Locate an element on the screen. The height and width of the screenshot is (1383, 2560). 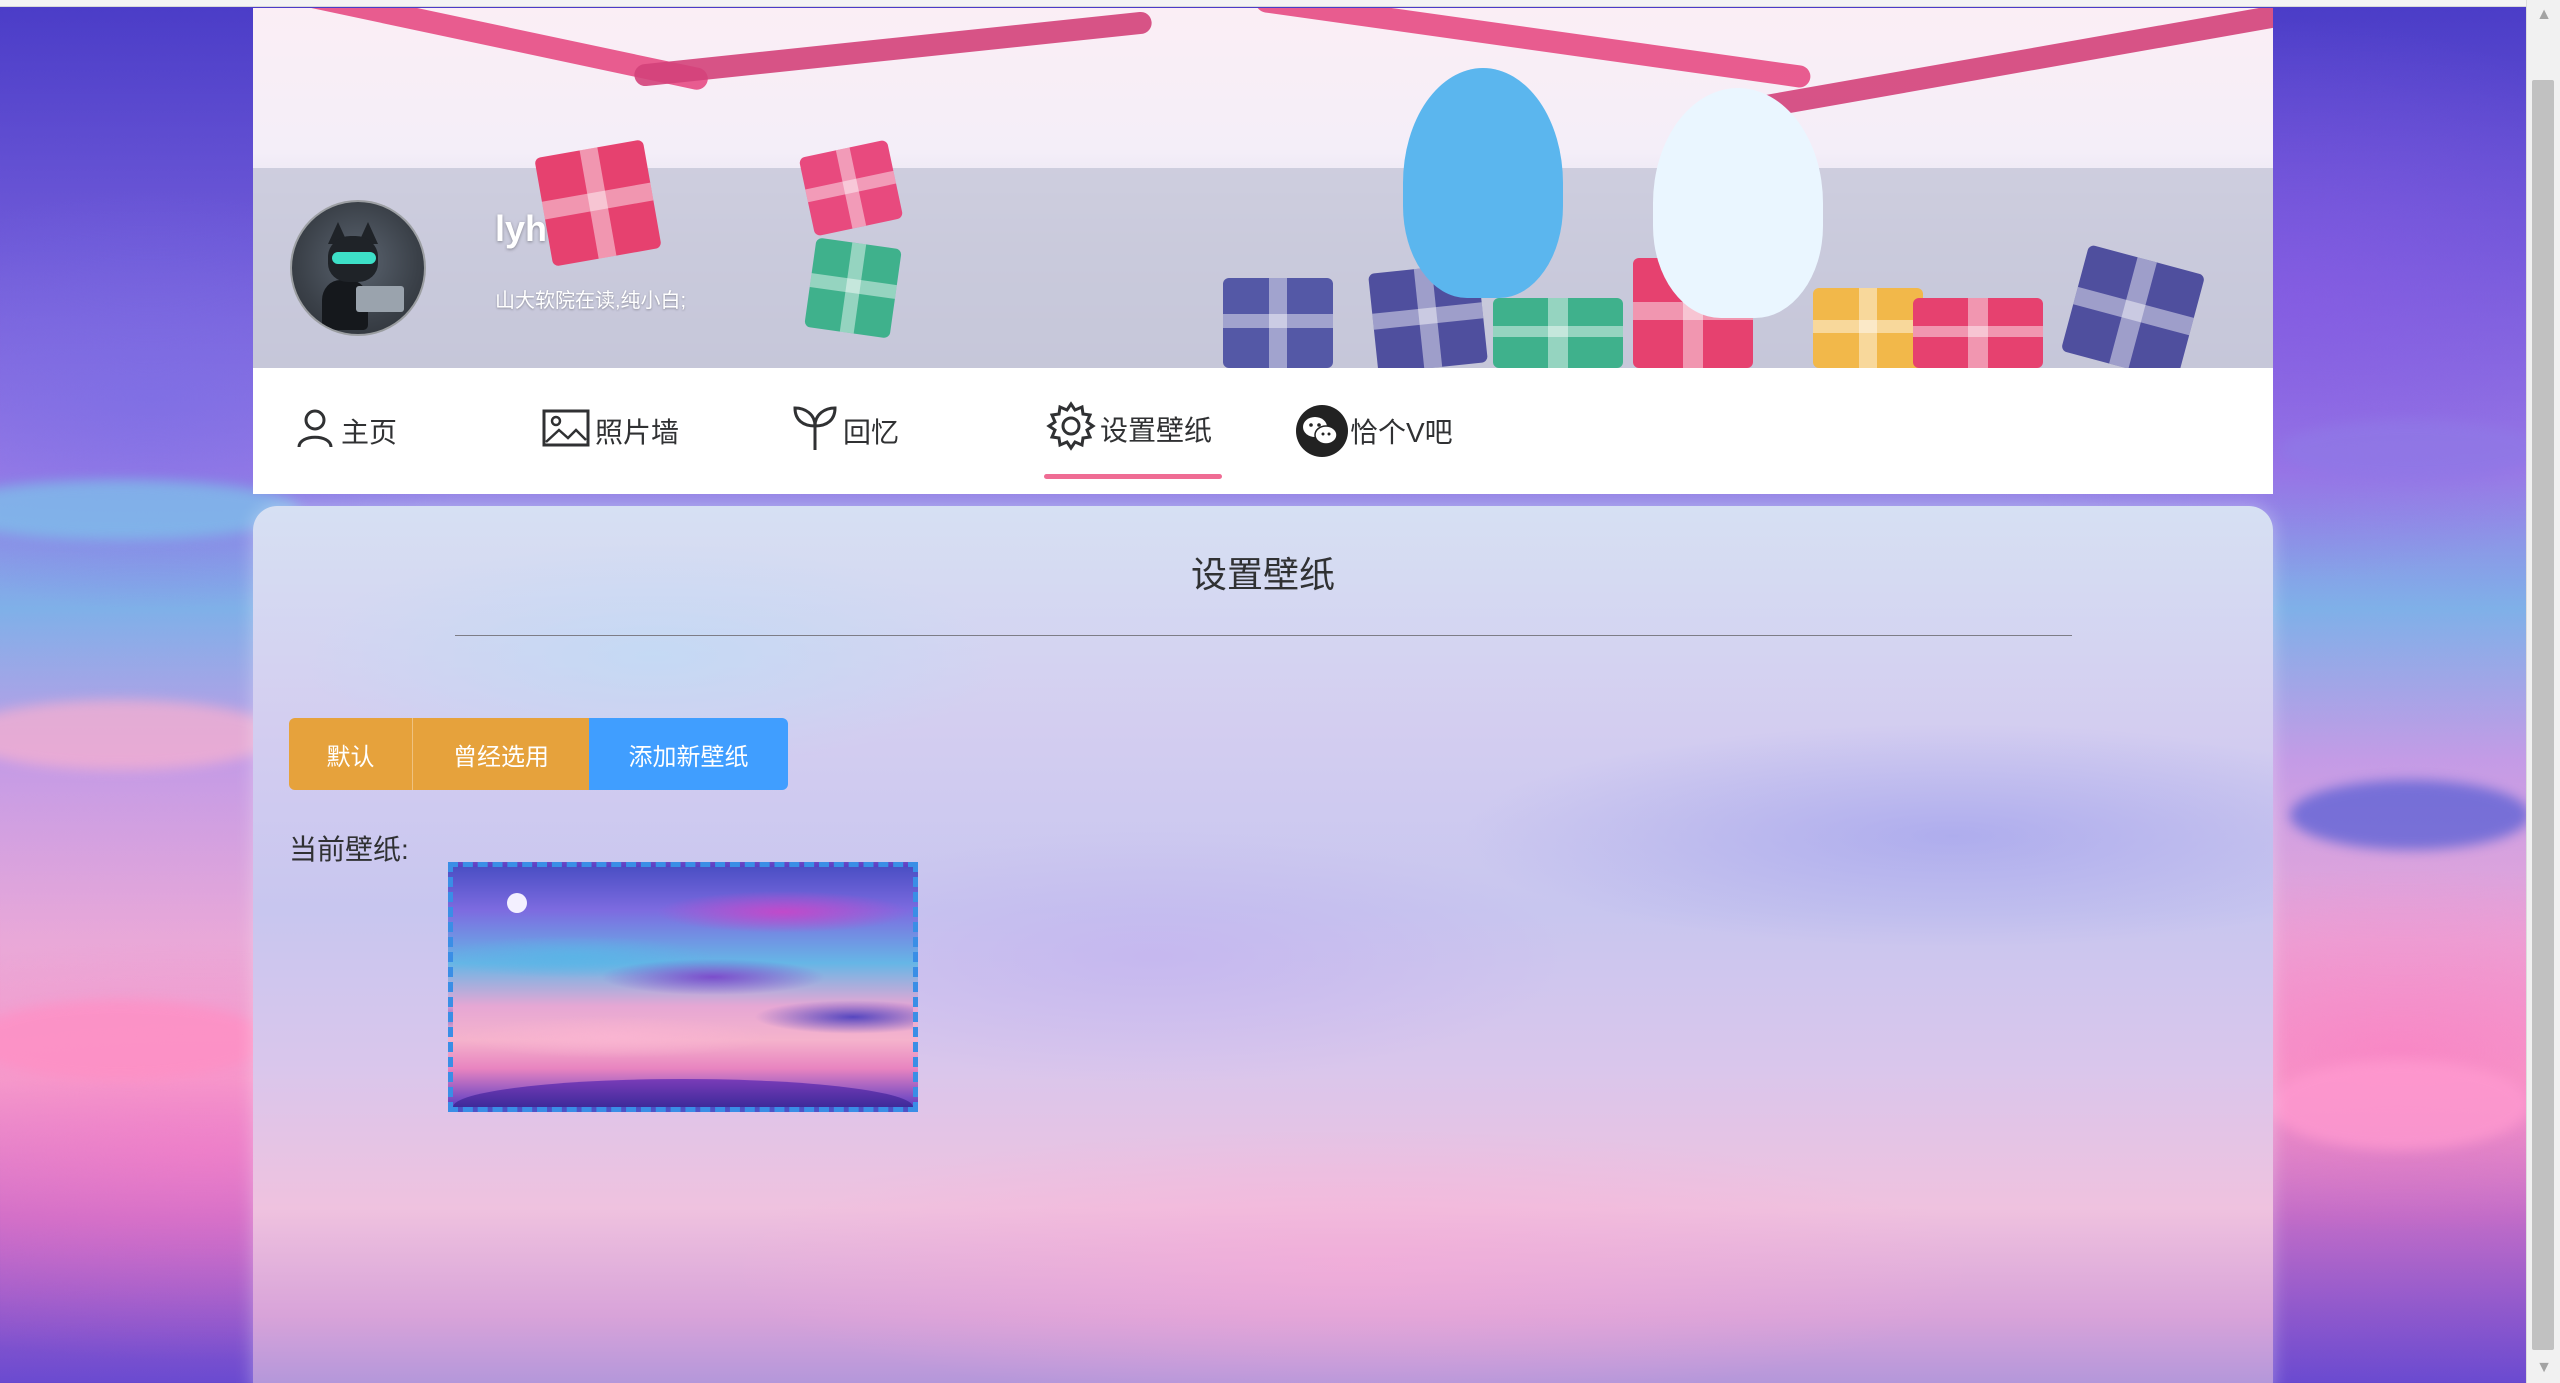
nav-item-home: 主页 is located at coordinates (345, 431).